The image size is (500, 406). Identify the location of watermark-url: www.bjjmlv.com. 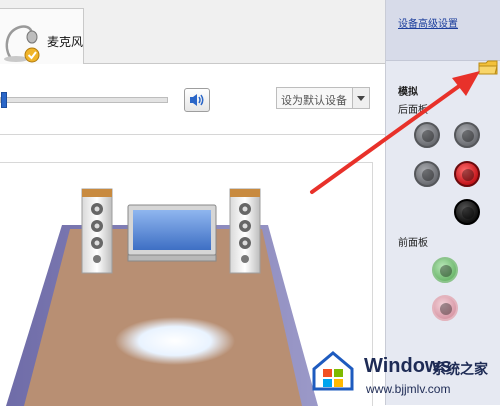
(408, 389).